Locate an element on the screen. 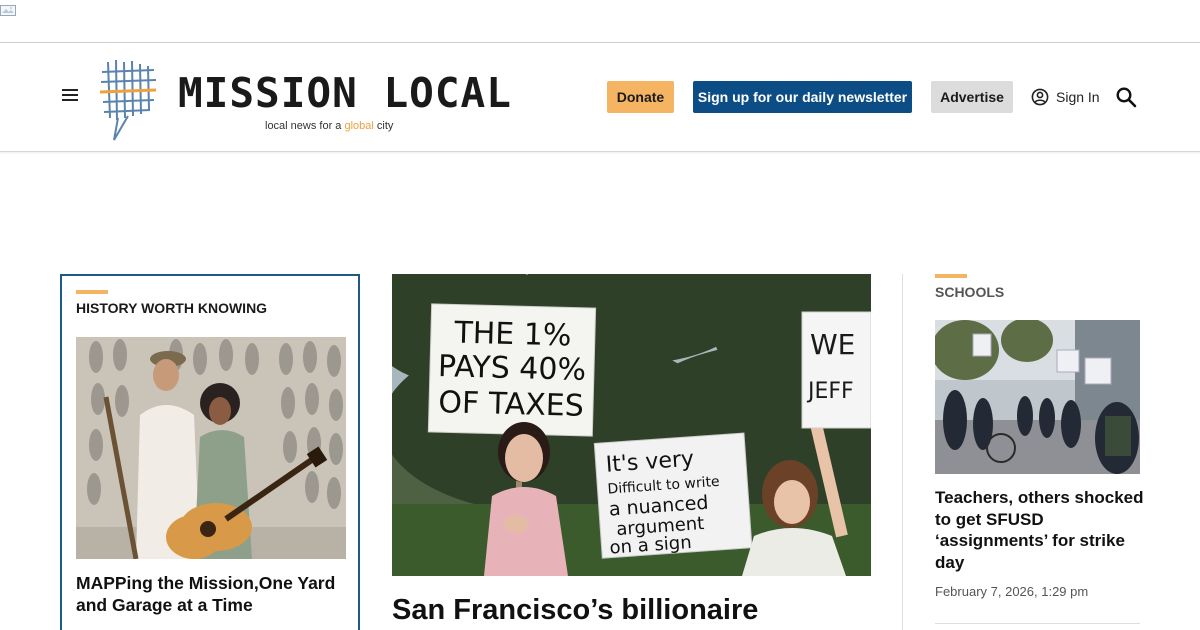  newsletter-signup-button: Sign up for our daily newsletter is located at coordinates (802, 97).